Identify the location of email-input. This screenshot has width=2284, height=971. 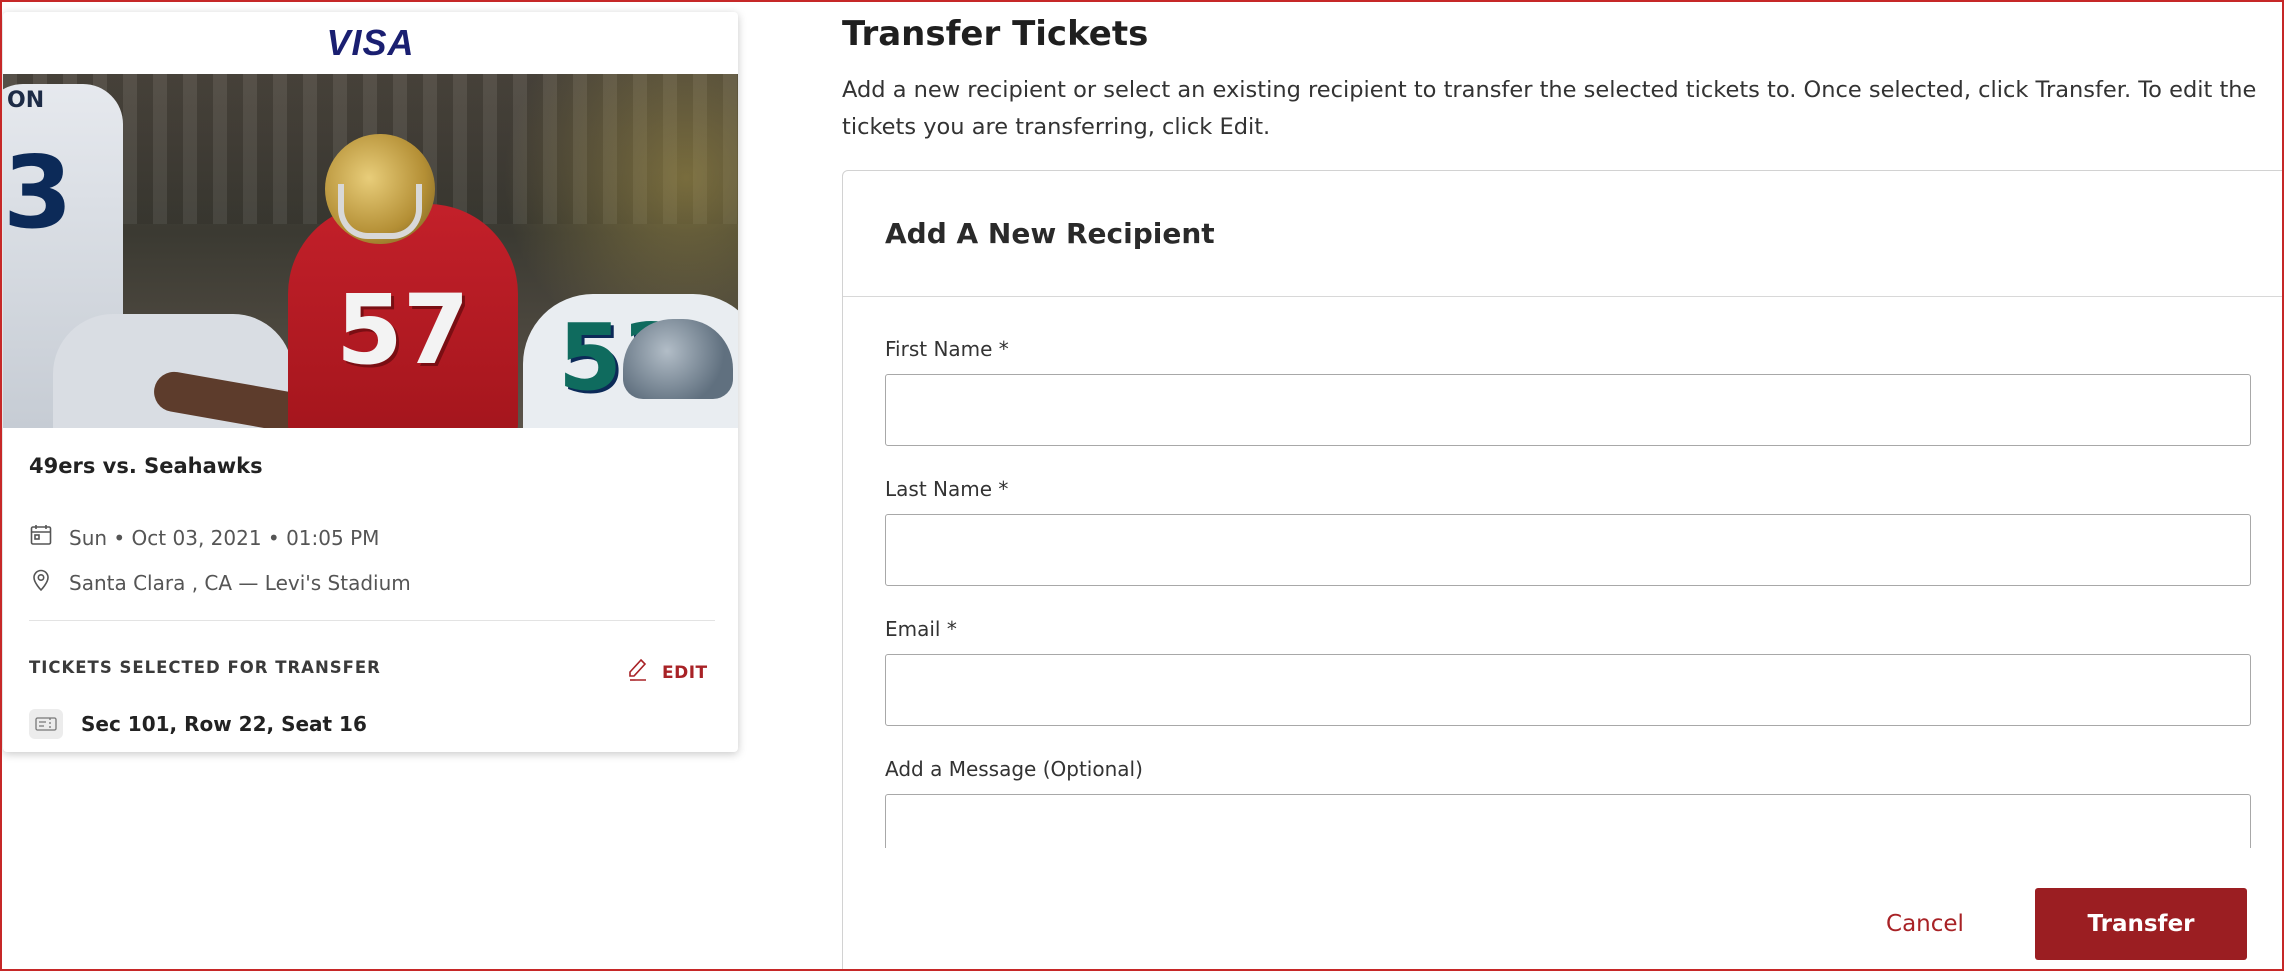
(1568, 690).